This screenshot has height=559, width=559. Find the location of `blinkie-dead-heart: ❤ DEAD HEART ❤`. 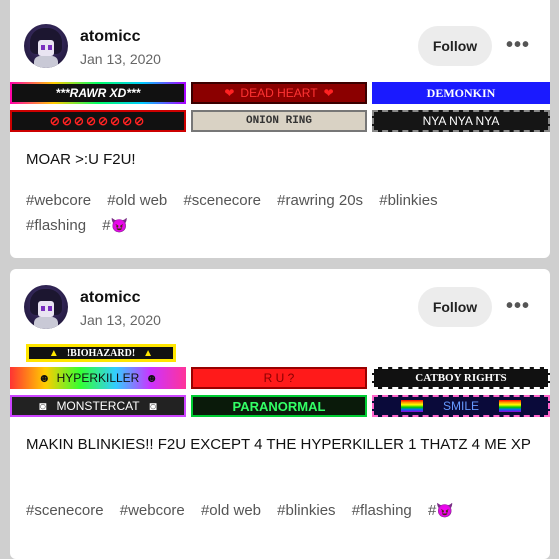

blinkie-dead-heart: ❤ DEAD HEART ❤ is located at coordinates (279, 93).